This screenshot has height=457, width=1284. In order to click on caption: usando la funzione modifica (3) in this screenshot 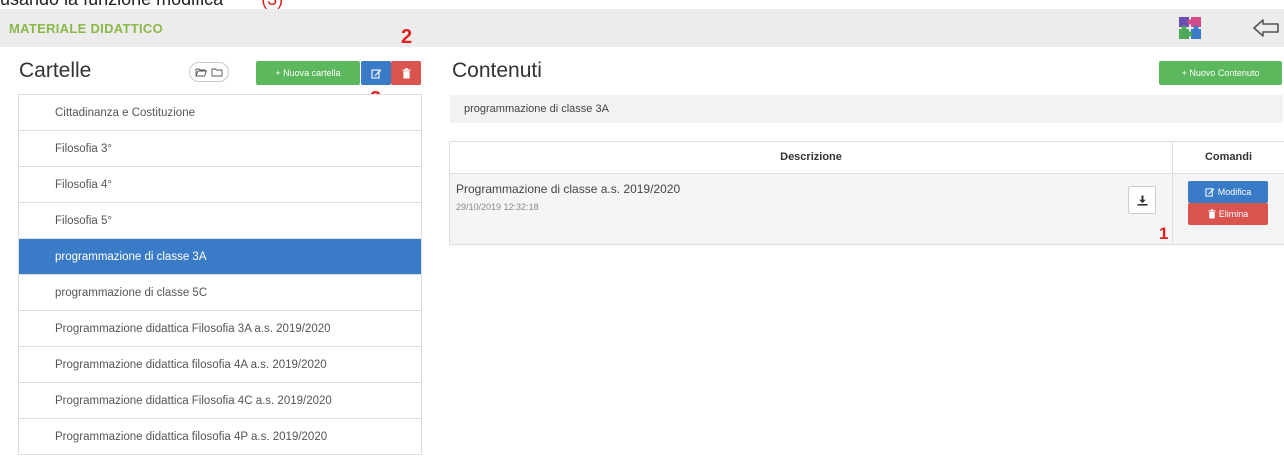, I will do `click(141, 4)`.